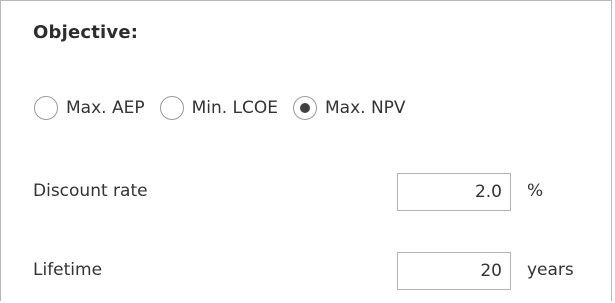 The height and width of the screenshot is (303, 615). Describe the element at coordinates (105, 108) in the screenshot. I see `radio-label-max-aep: Max. AEP` at that location.